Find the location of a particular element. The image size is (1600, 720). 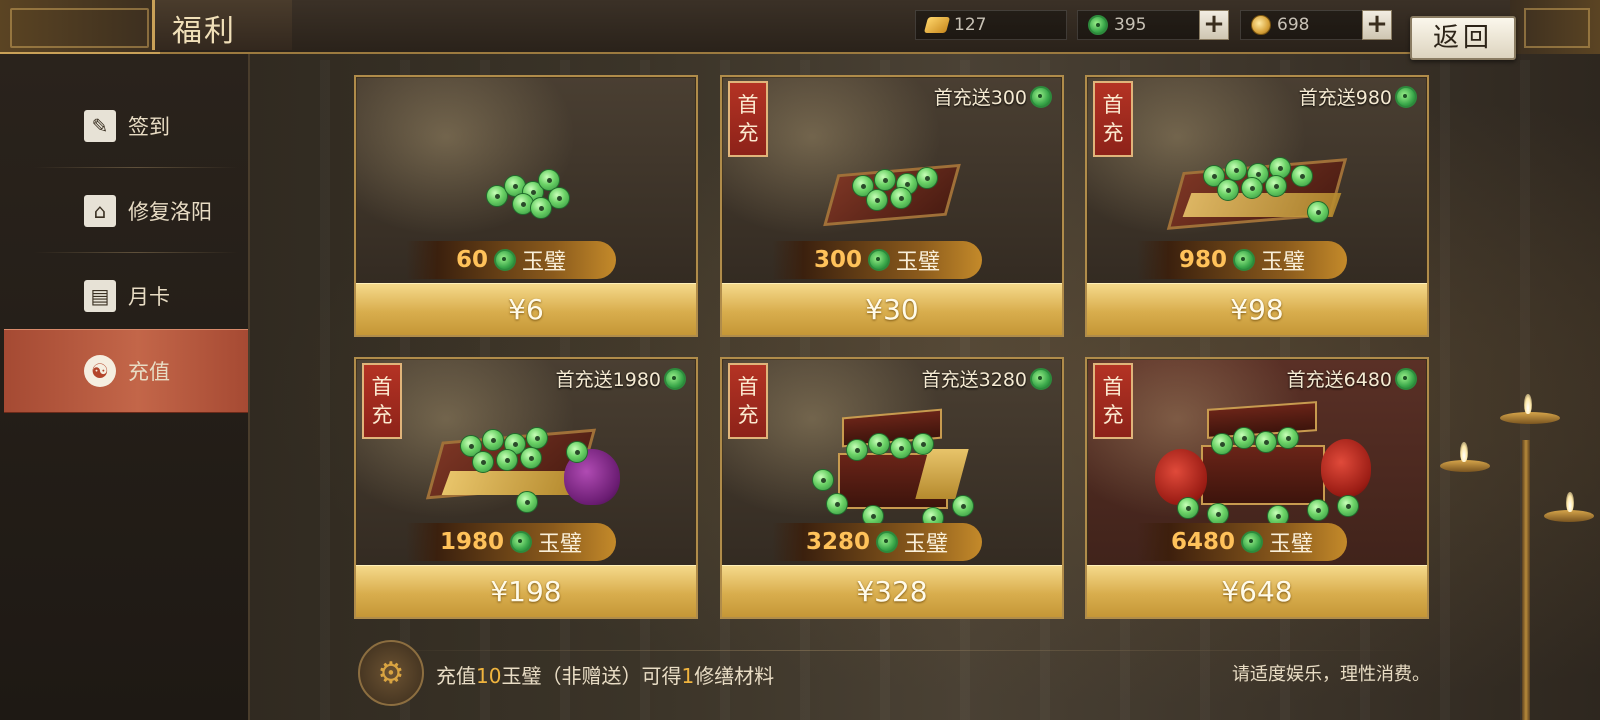

first-bonus-label: 首充送6480 is located at coordinates (1352, 378).